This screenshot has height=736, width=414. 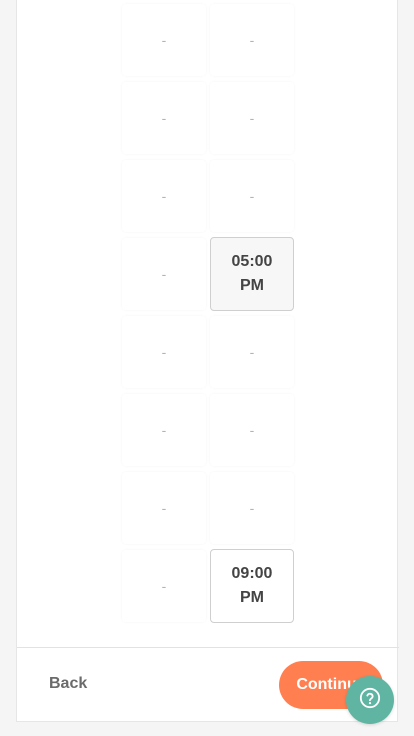 I want to click on back-button: Back, so click(x=68, y=684).